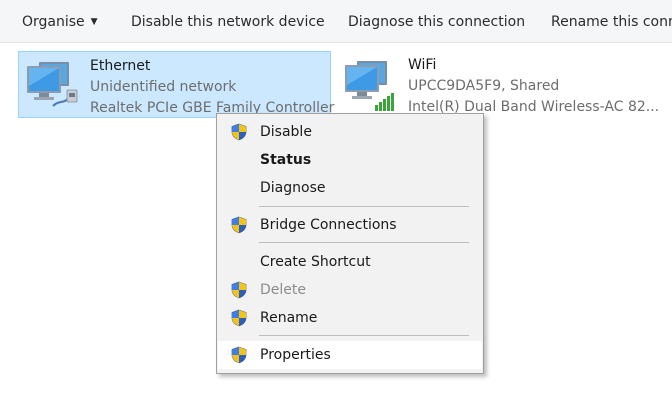 This screenshot has height=417, width=672. What do you see at coordinates (286, 132) in the screenshot?
I see `menu-item-label: Disable` at bounding box center [286, 132].